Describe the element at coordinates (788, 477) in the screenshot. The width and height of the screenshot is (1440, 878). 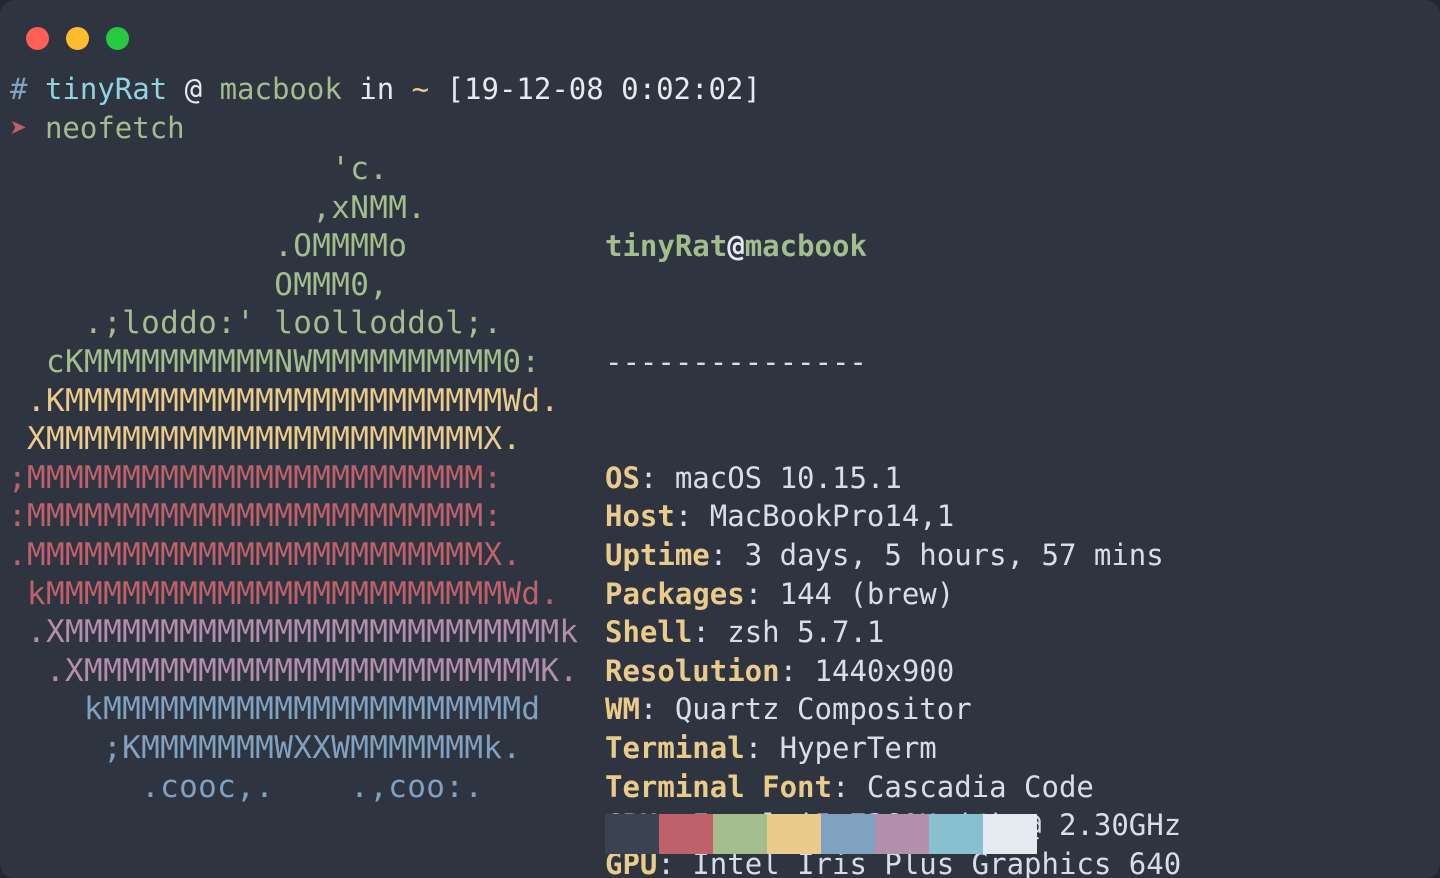
I see `info-row-value: macOS 10.15.1` at that location.